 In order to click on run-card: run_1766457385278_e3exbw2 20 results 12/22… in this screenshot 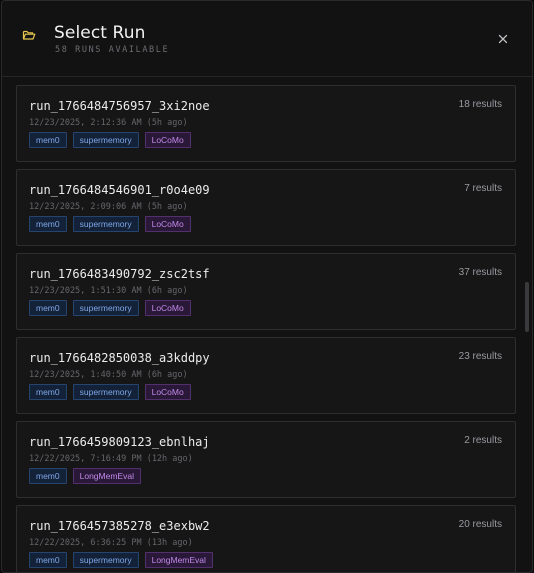, I will do `click(266, 538)`.